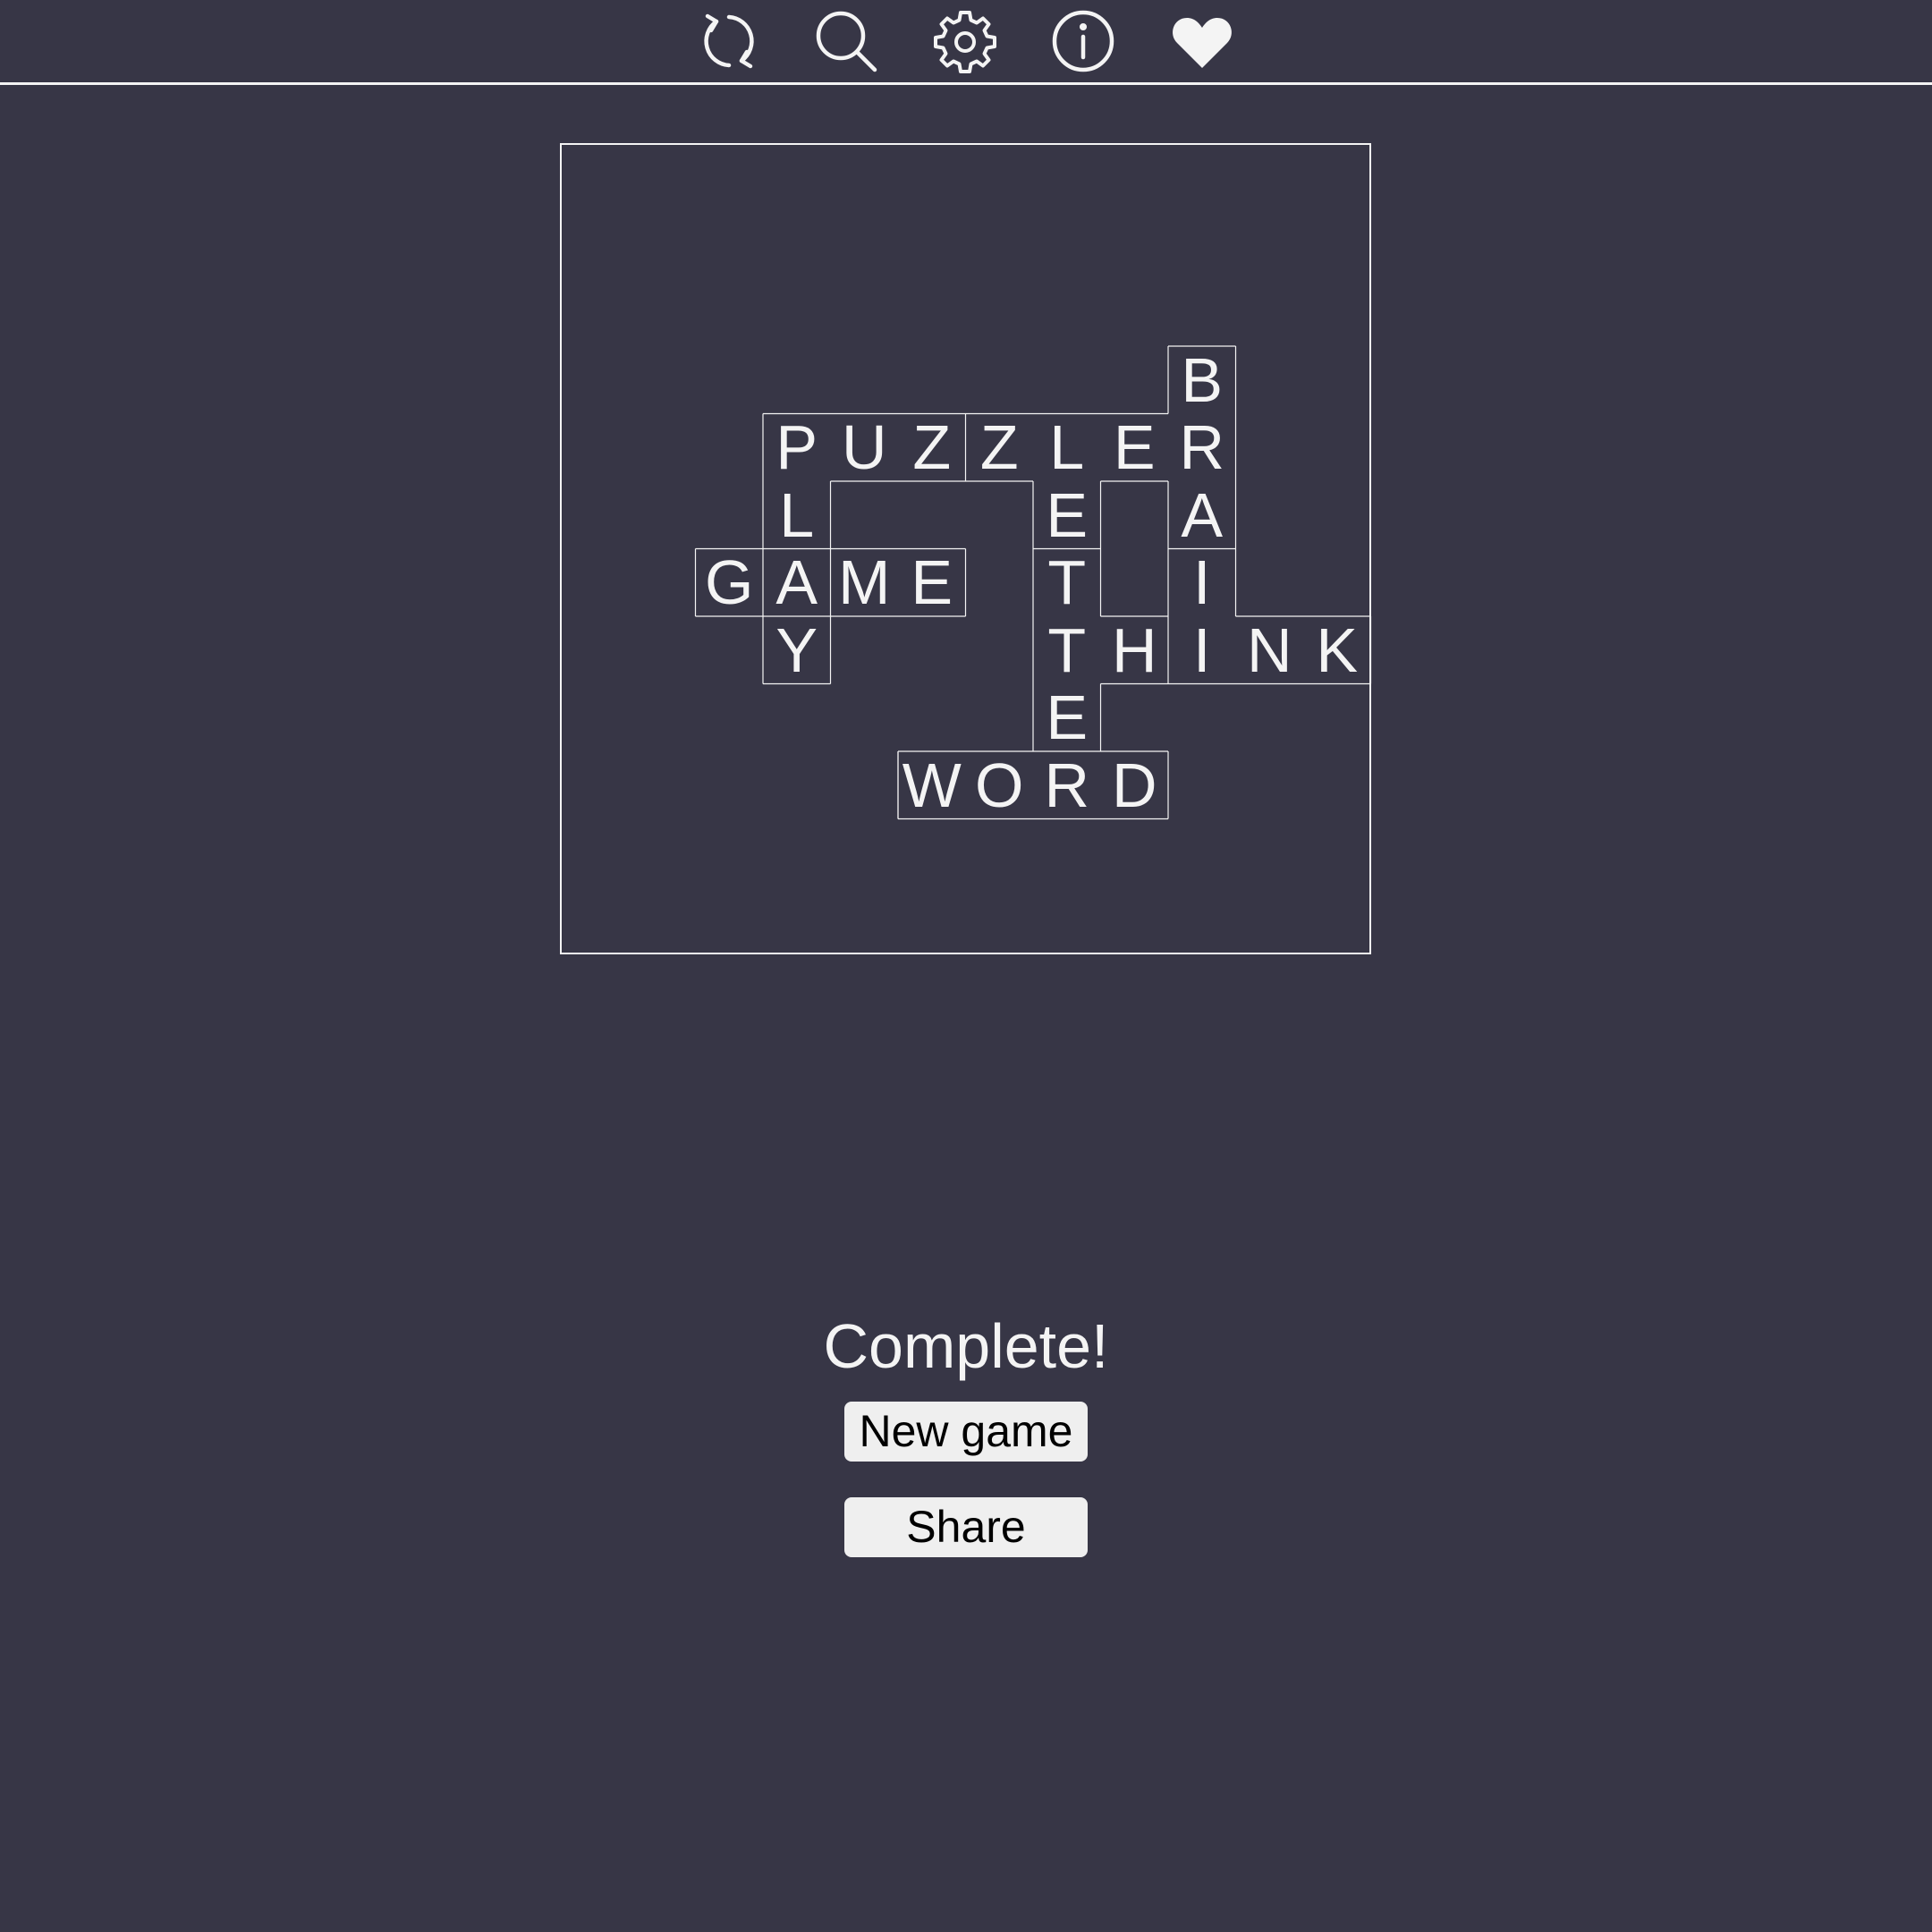  I want to click on letter-tile: D, so click(1135, 785).